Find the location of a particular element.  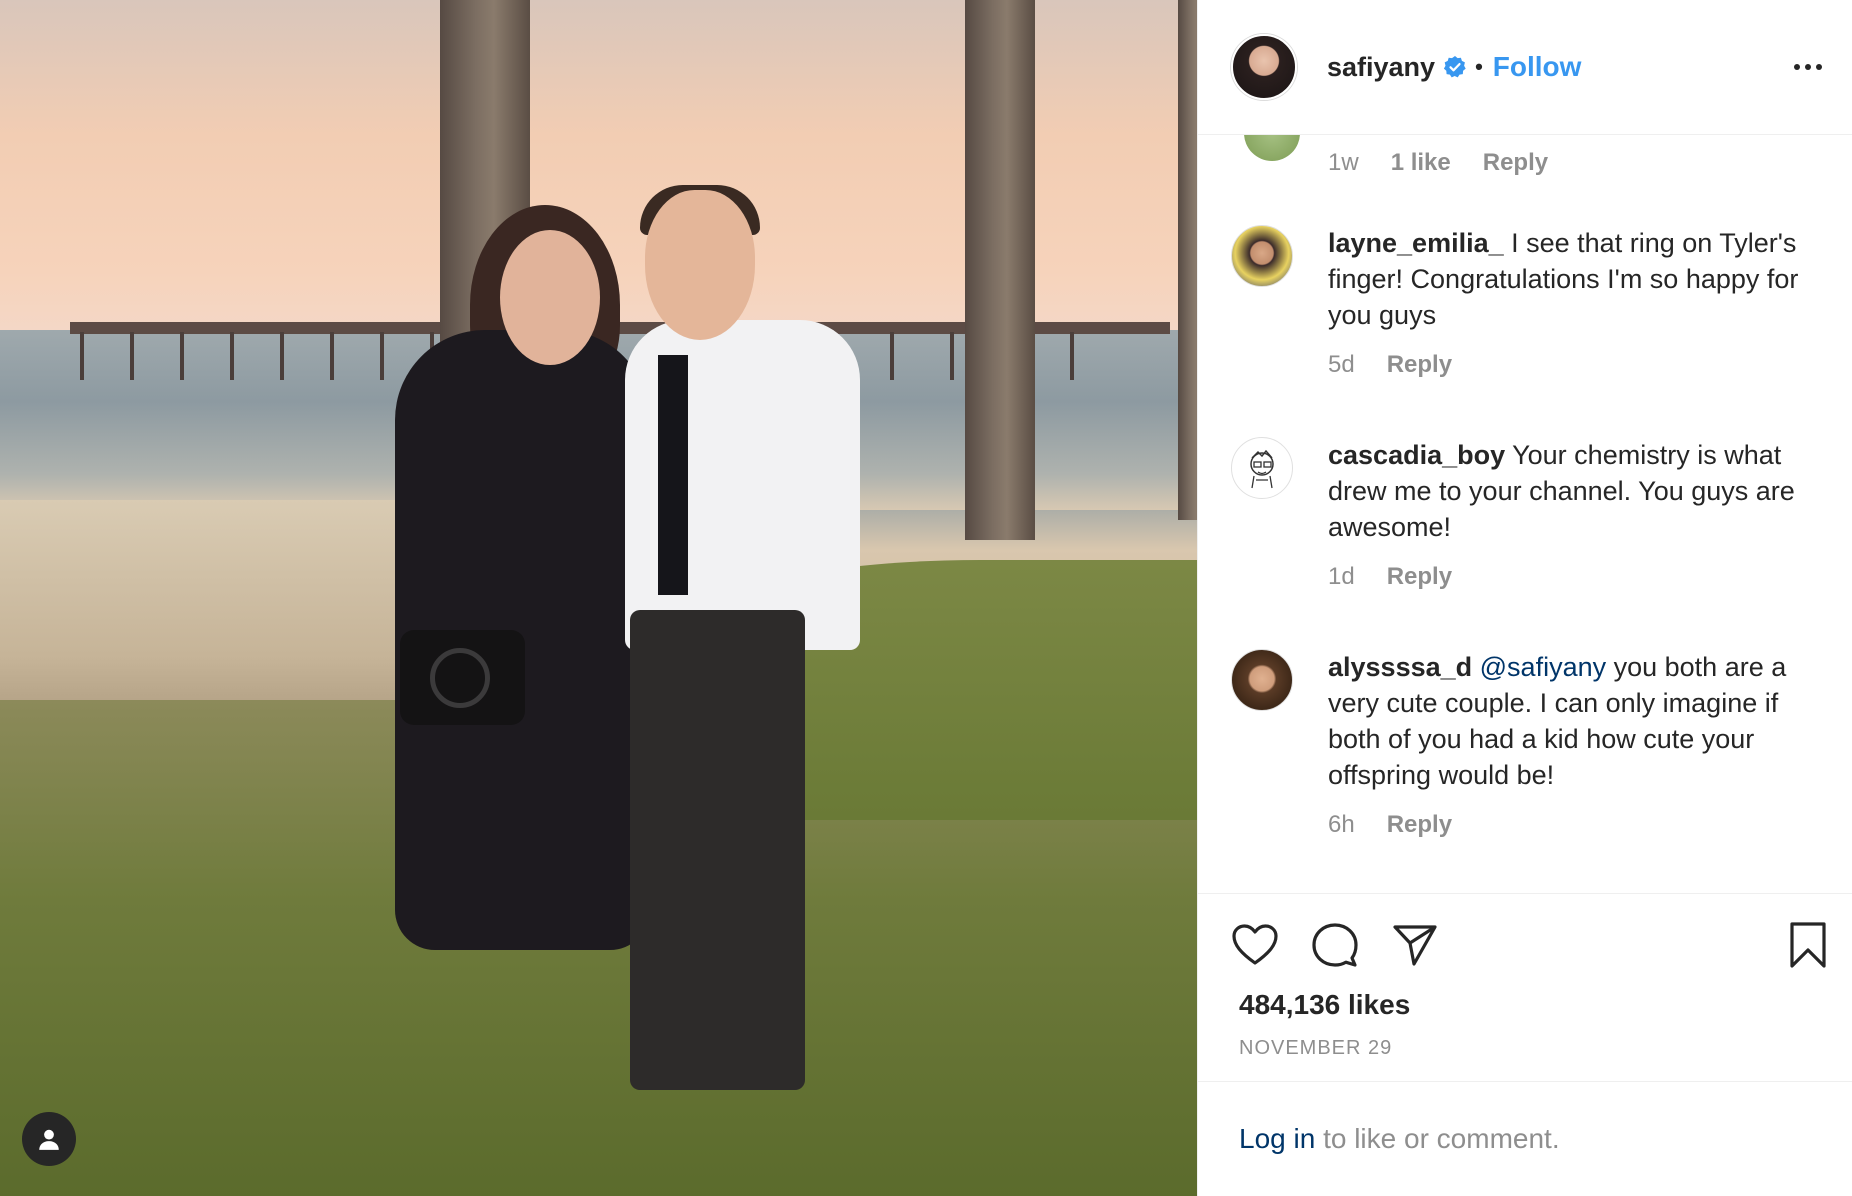

sketch-face-icon is located at coordinates (1262, 469).